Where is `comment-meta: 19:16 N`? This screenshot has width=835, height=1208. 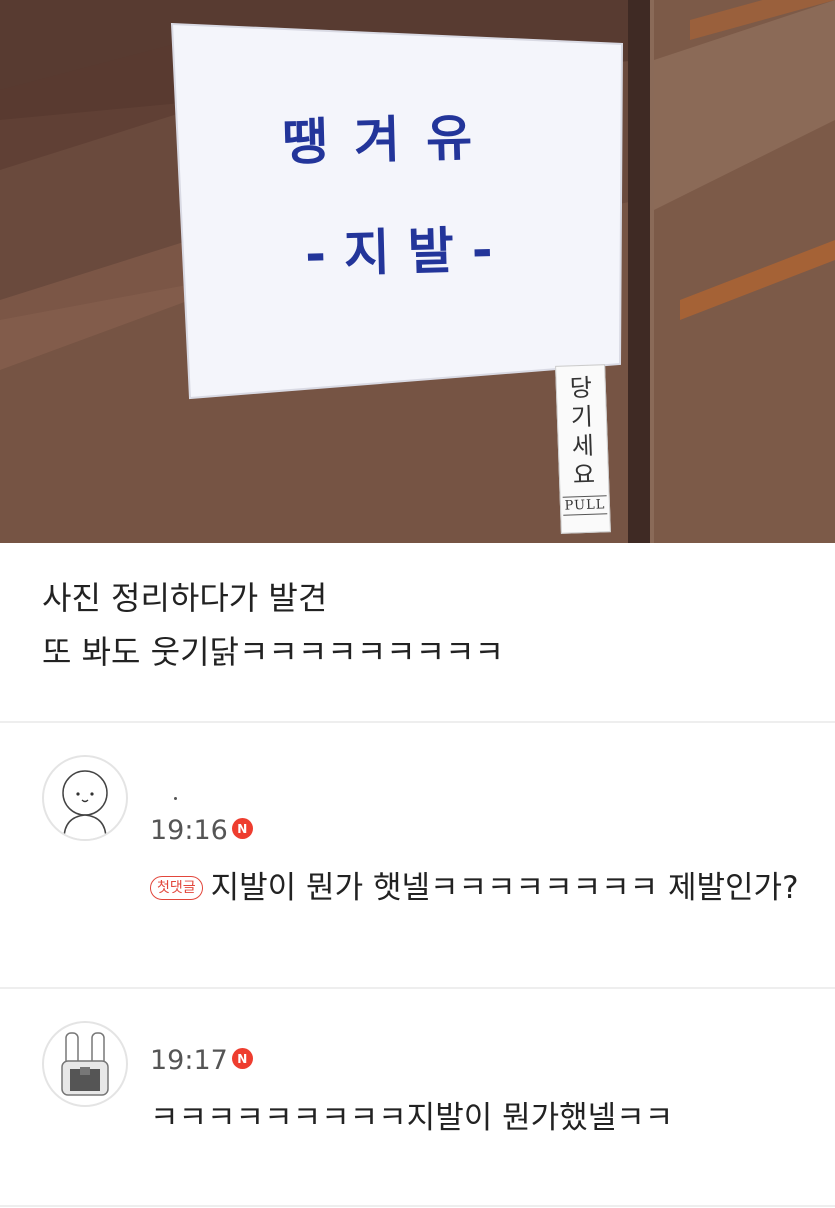
comment-meta: 19:16 N is located at coordinates (201, 830).